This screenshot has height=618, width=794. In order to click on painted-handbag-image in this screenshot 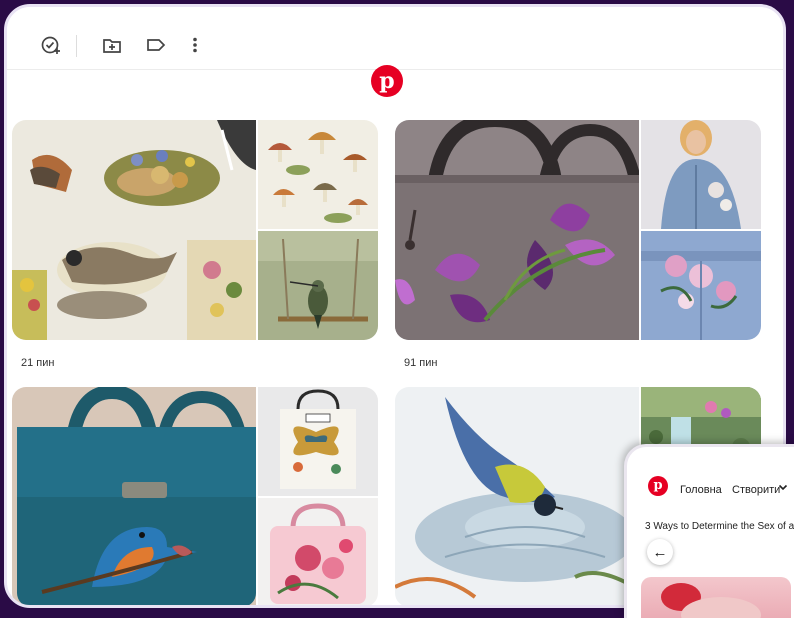, I will do `click(517, 230)`.